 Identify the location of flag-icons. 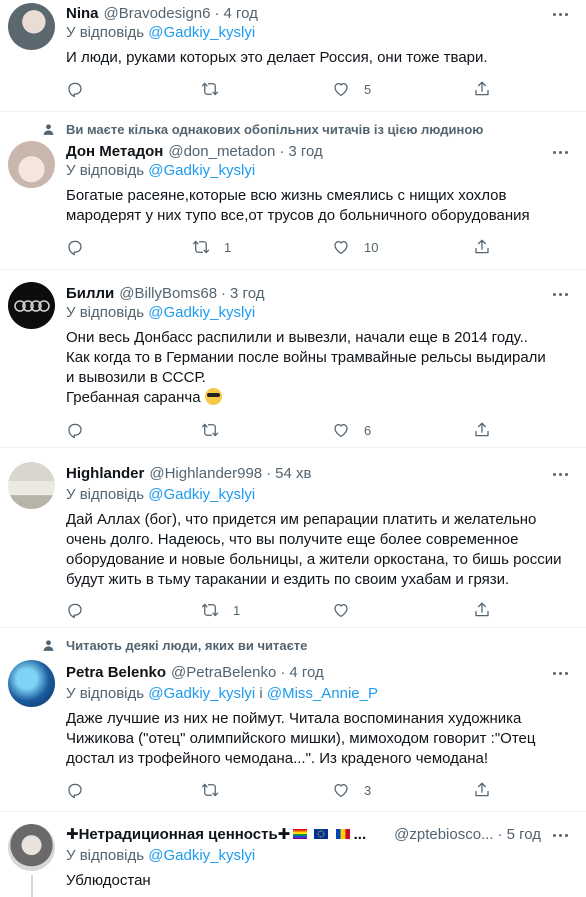
(320, 834).